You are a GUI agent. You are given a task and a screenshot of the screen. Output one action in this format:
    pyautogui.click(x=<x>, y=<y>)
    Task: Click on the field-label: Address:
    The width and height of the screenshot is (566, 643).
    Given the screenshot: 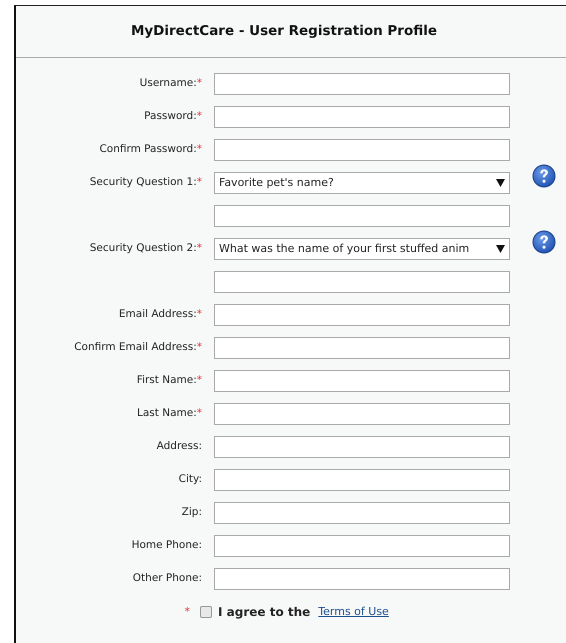 What is the action you would take?
    pyautogui.click(x=179, y=446)
    